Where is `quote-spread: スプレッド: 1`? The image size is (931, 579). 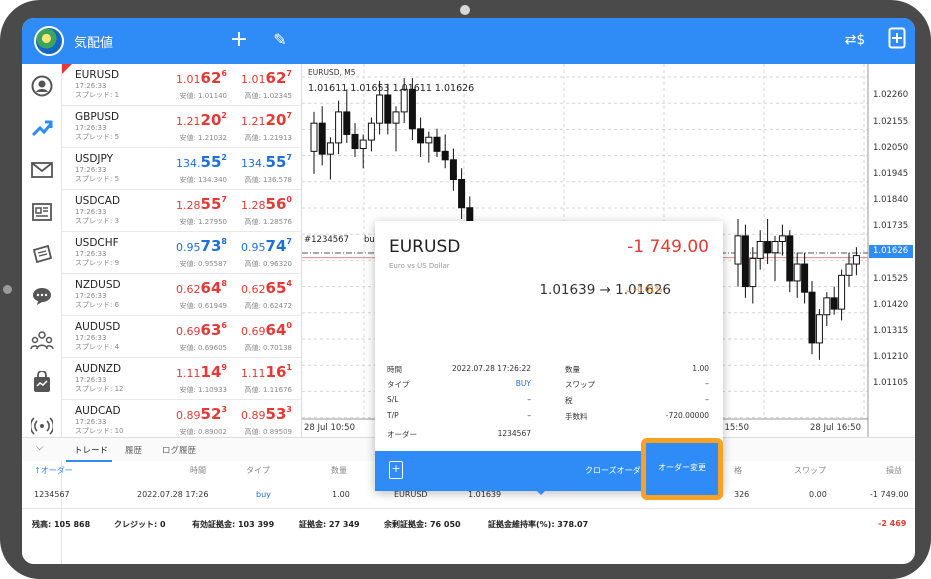
quote-spread: スプレッド: 1 is located at coordinates (97, 95).